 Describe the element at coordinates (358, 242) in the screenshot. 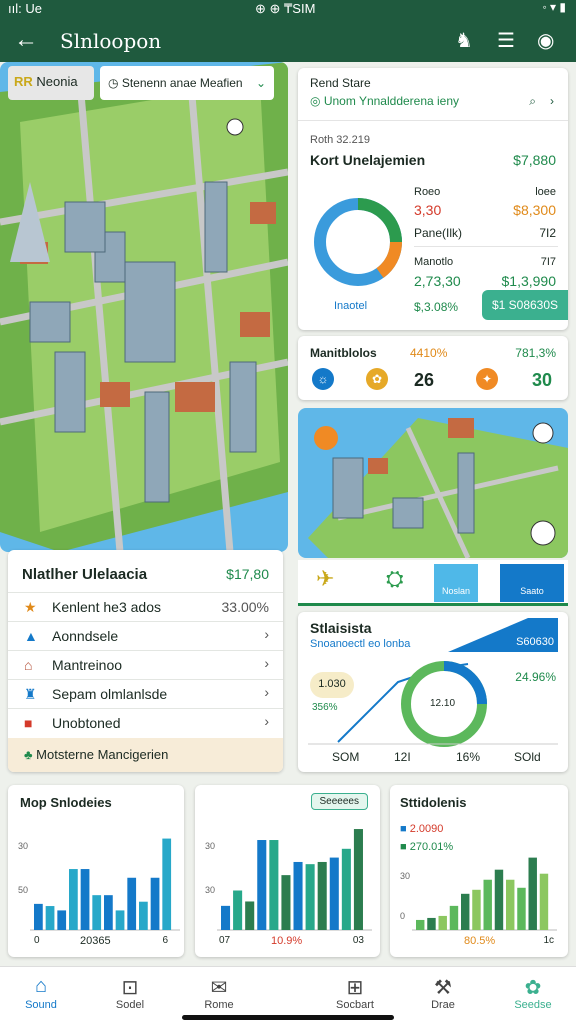

I see `donut-chart` at that location.